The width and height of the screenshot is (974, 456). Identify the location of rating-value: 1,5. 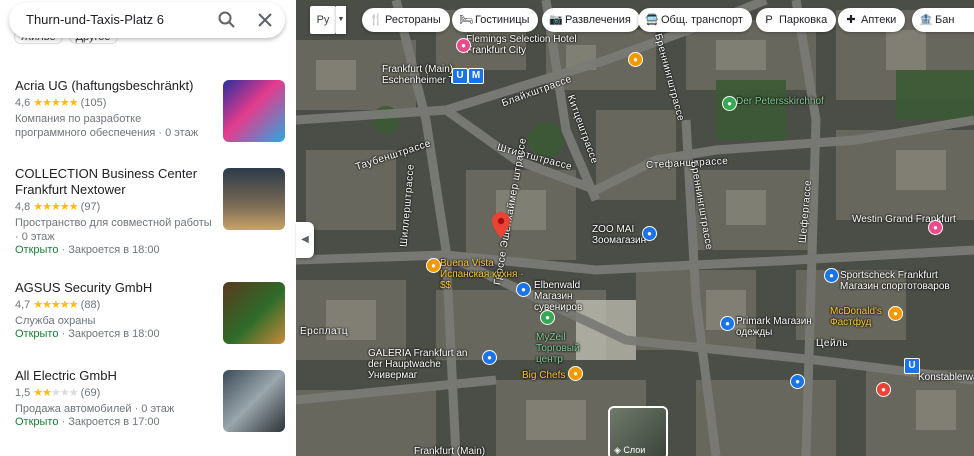
(23, 393).